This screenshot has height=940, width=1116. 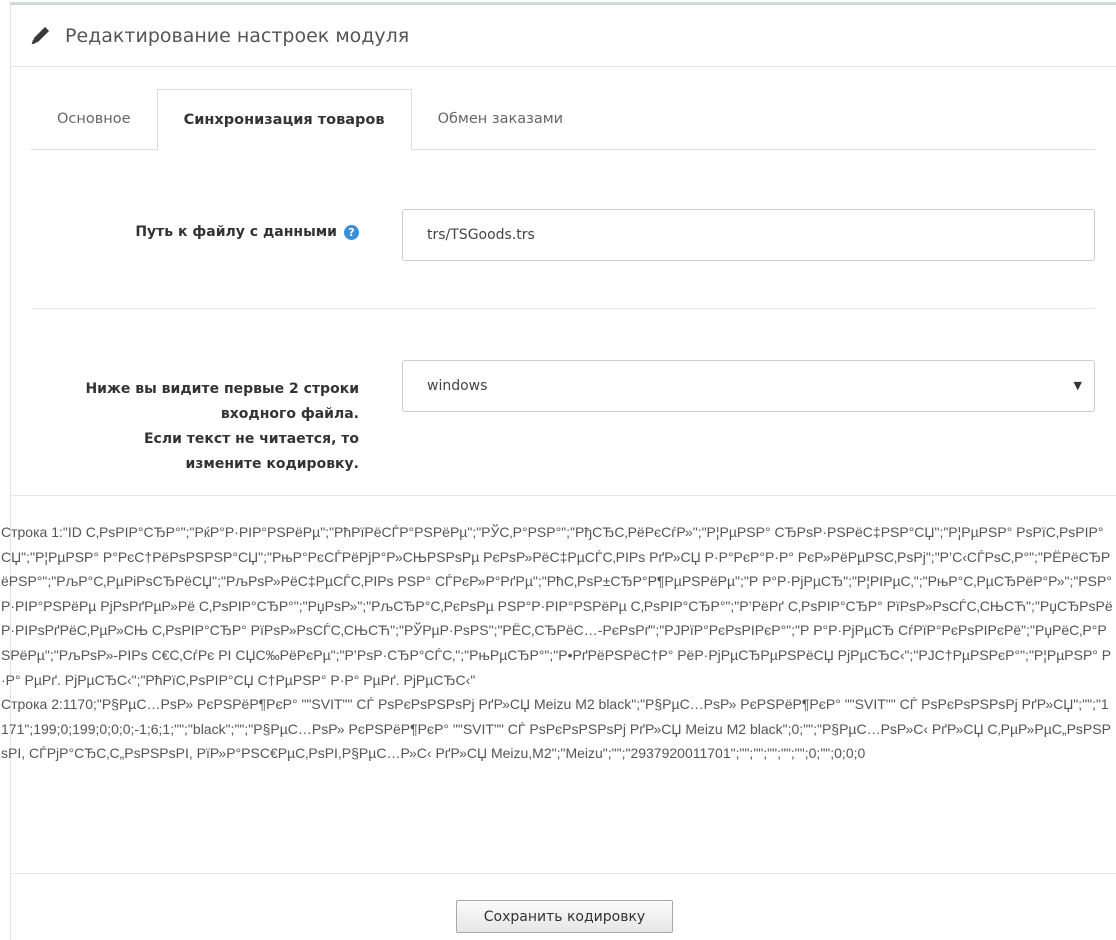 I want to click on encoding-label-line: измените кодировку., so click(x=272, y=464).